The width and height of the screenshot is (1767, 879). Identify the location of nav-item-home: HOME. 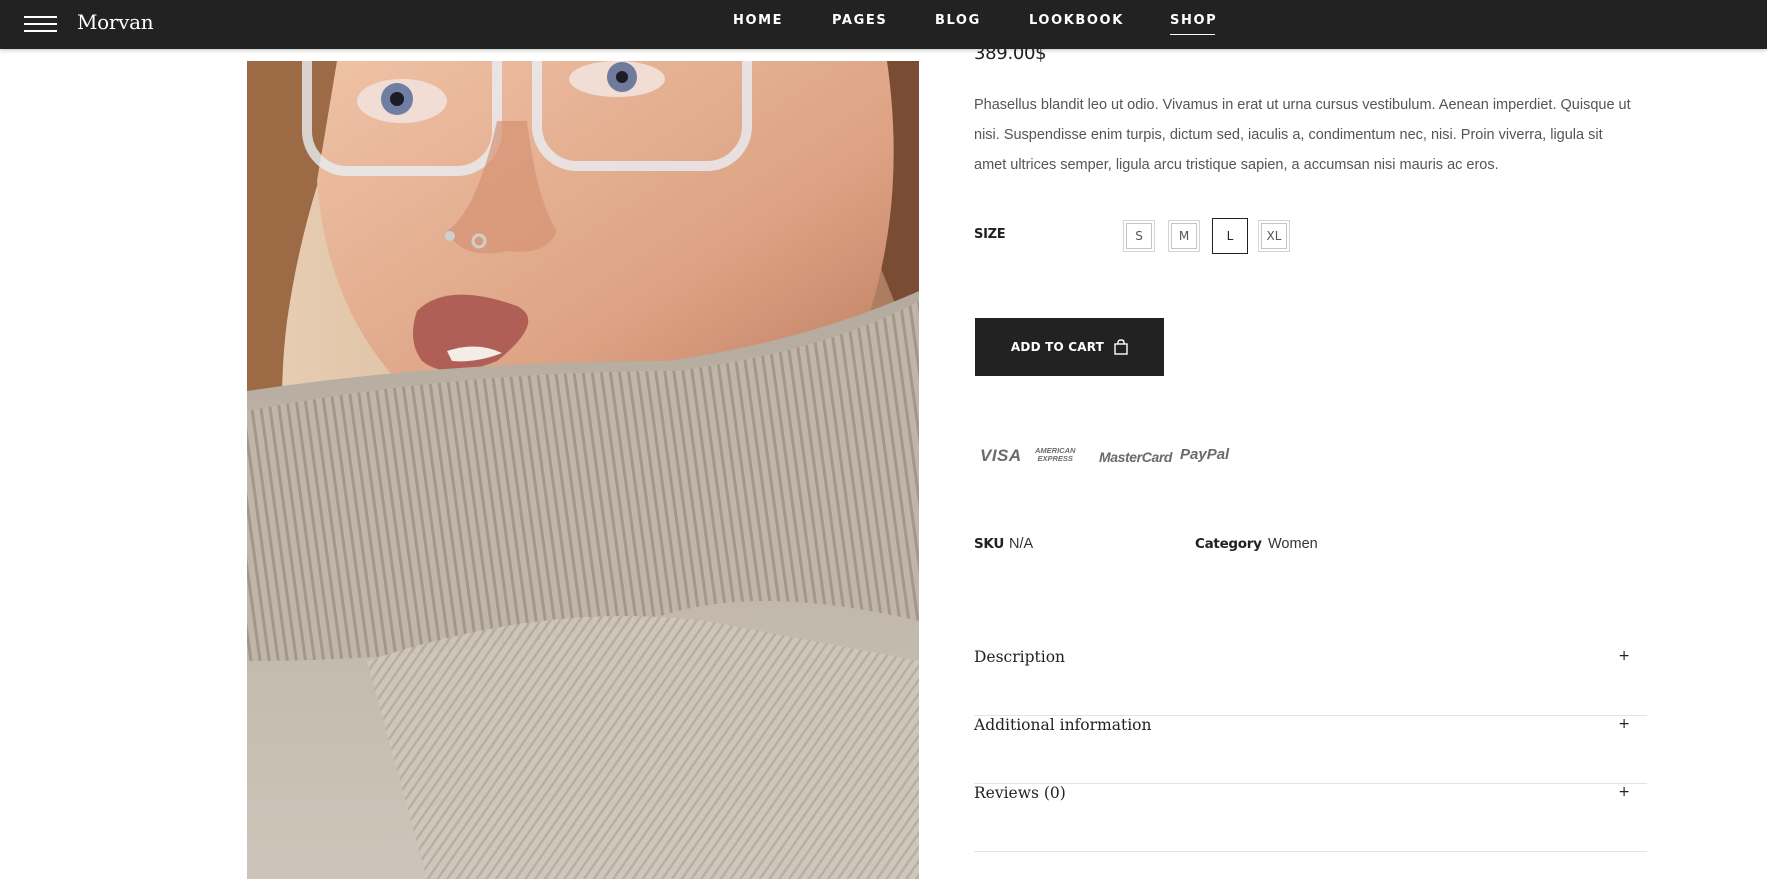
(758, 20).